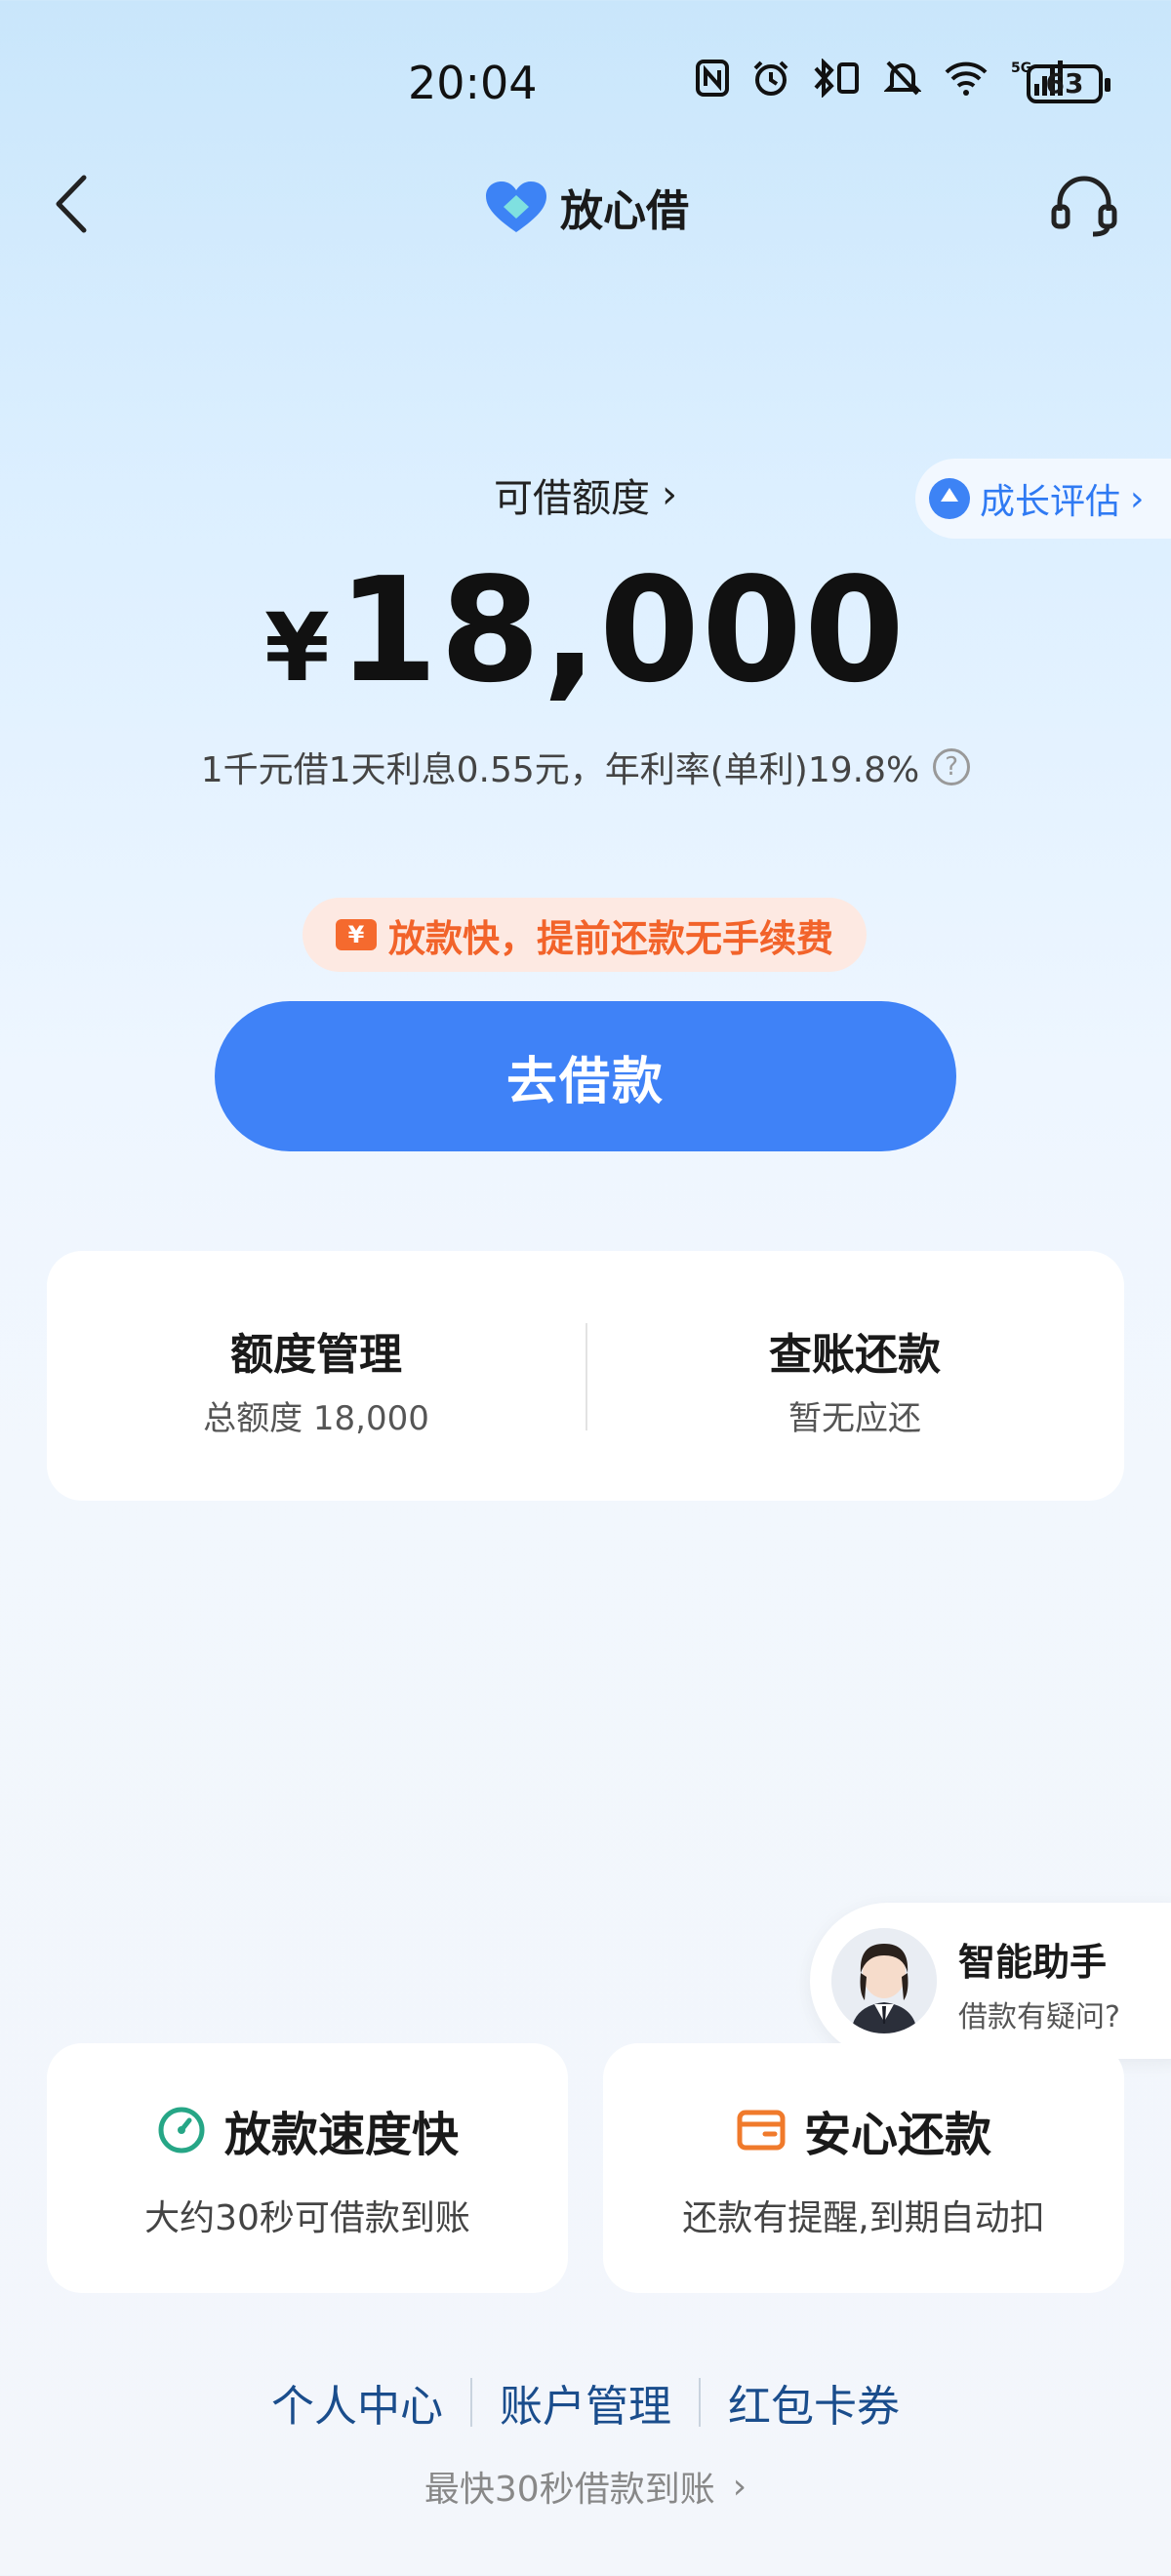 This screenshot has width=1171, height=2576. I want to click on limit-label-link: 可借额度 ›, so click(585, 494).